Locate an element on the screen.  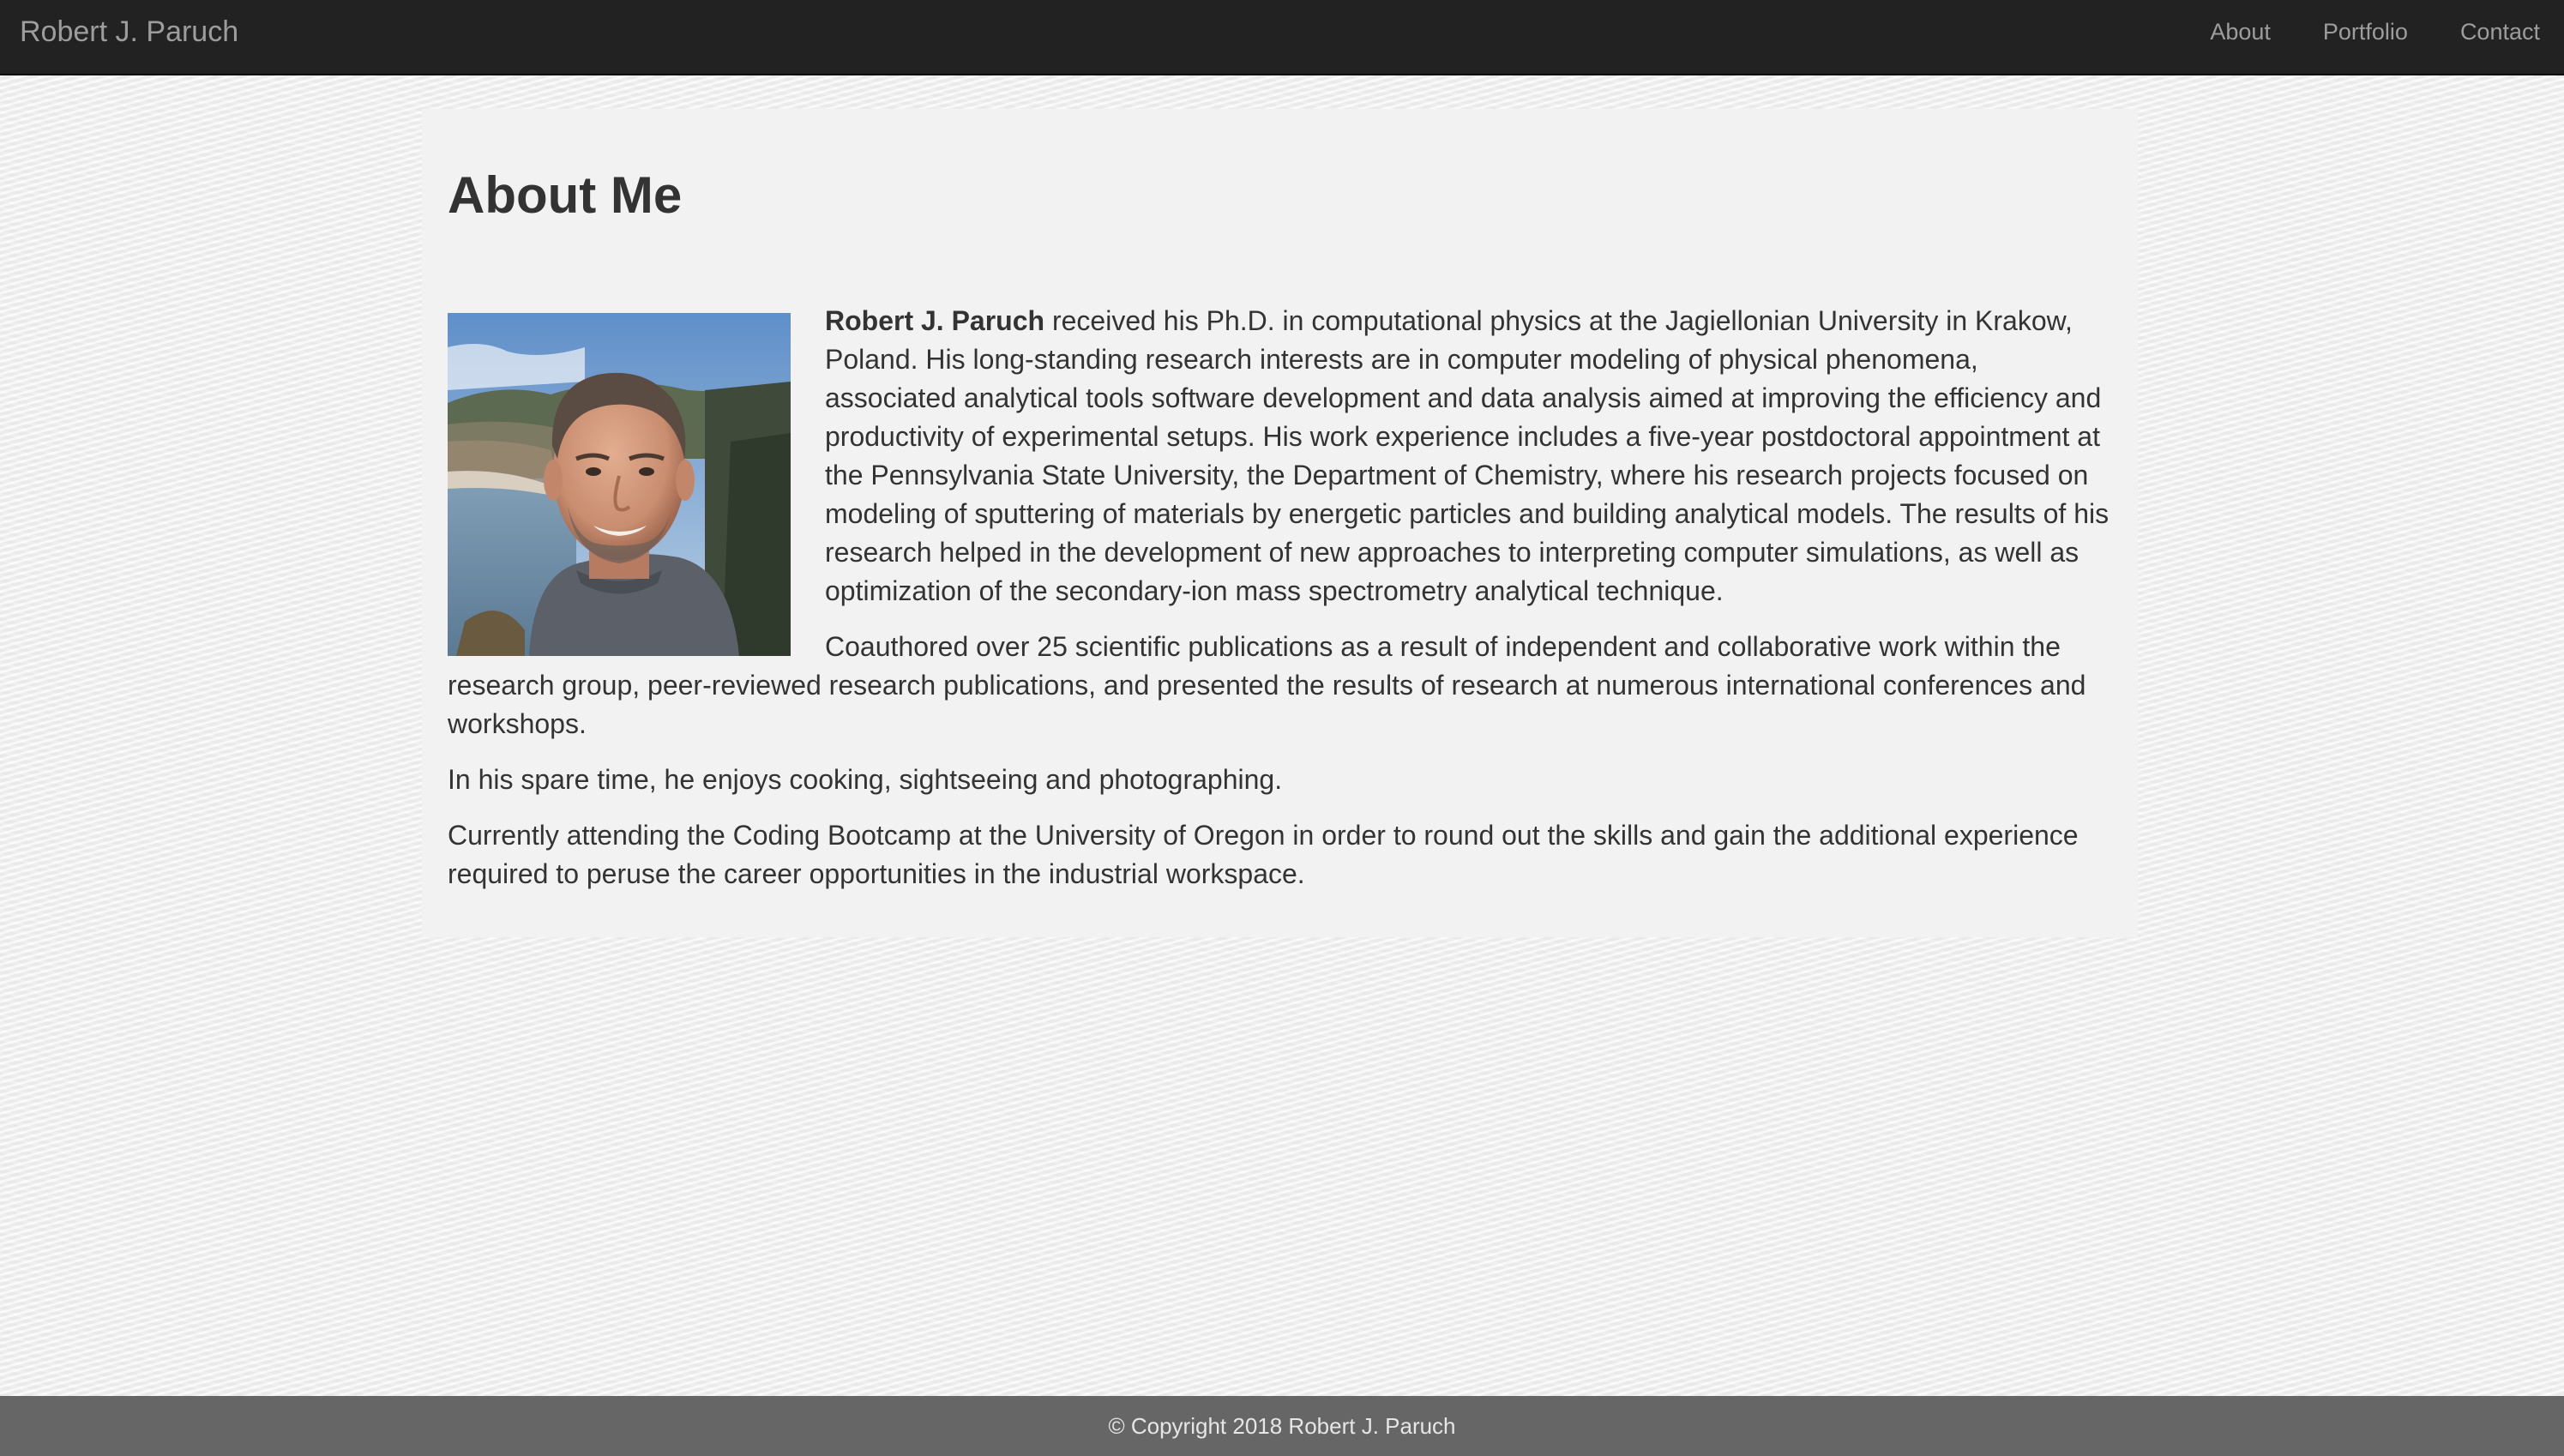
page-footer: © Copyright 2018 Robert J. Paruch is located at coordinates (1282, 1426).